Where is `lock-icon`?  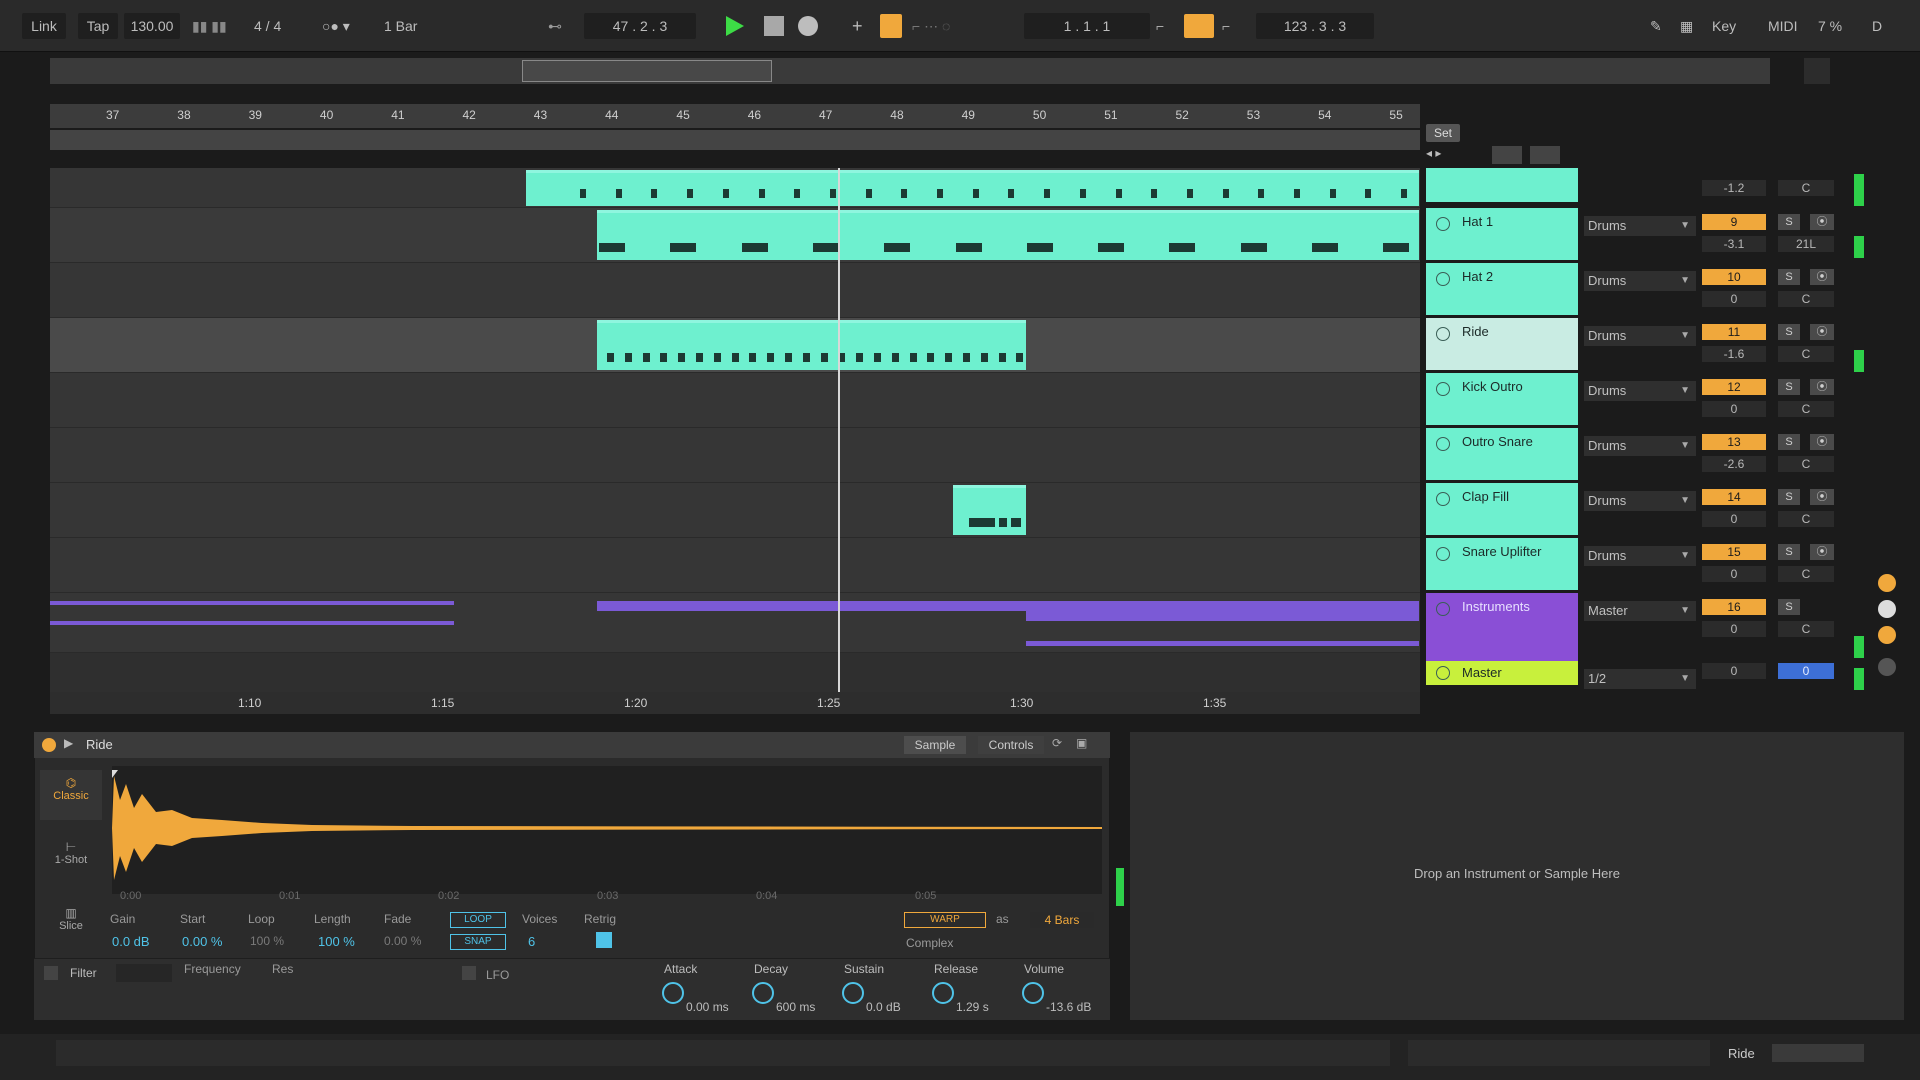 lock-icon is located at coordinates (1545, 155).